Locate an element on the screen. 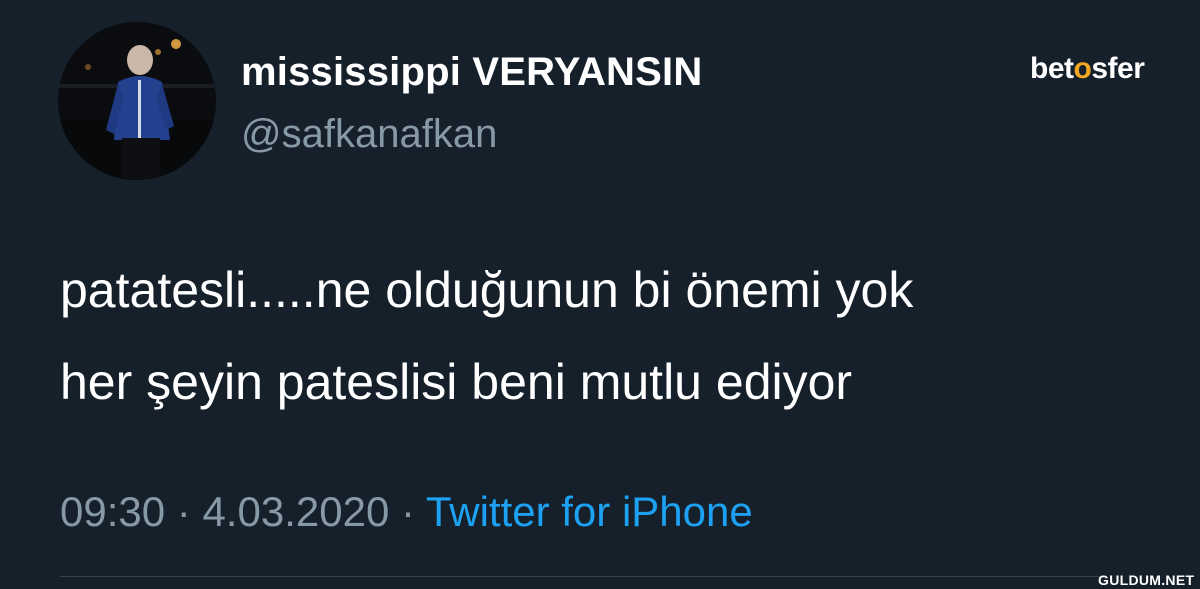  avatar-photo is located at coordinates (137, 101).